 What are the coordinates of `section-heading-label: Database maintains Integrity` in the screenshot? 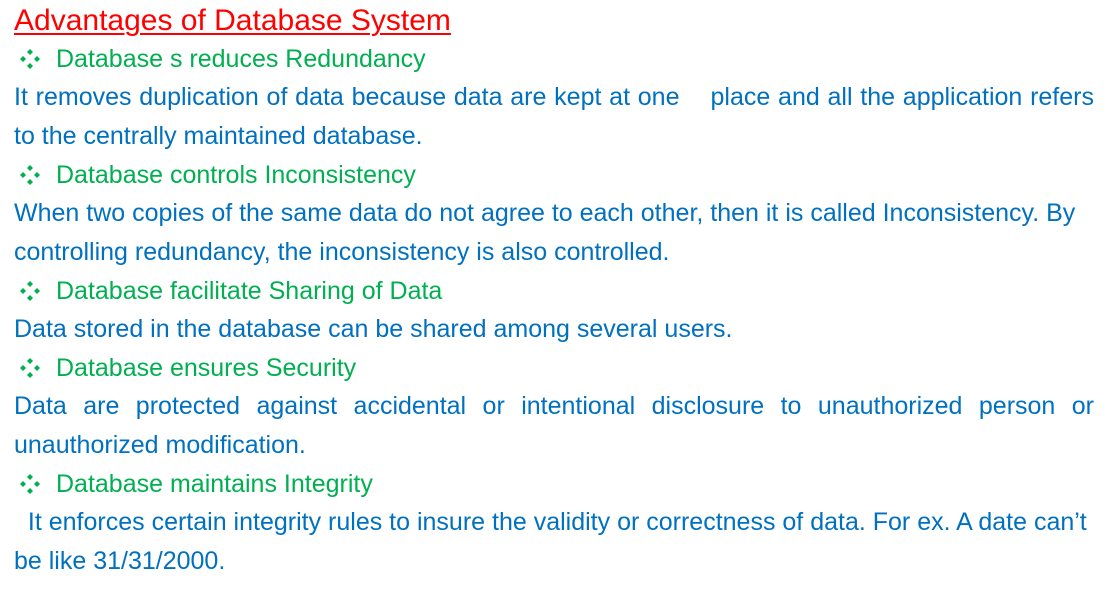 It's located at (214, 484).